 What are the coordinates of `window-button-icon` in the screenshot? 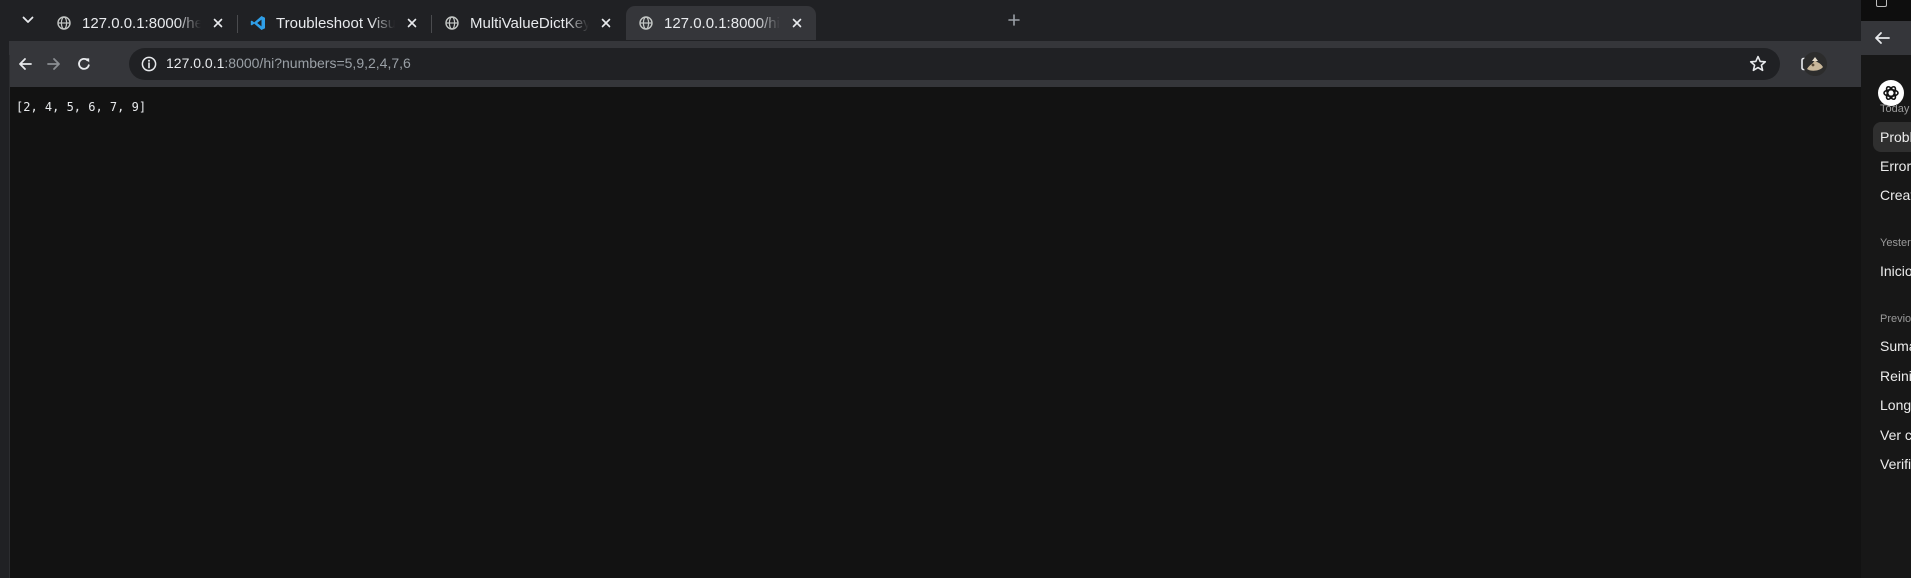 It's located at (1881, 3).